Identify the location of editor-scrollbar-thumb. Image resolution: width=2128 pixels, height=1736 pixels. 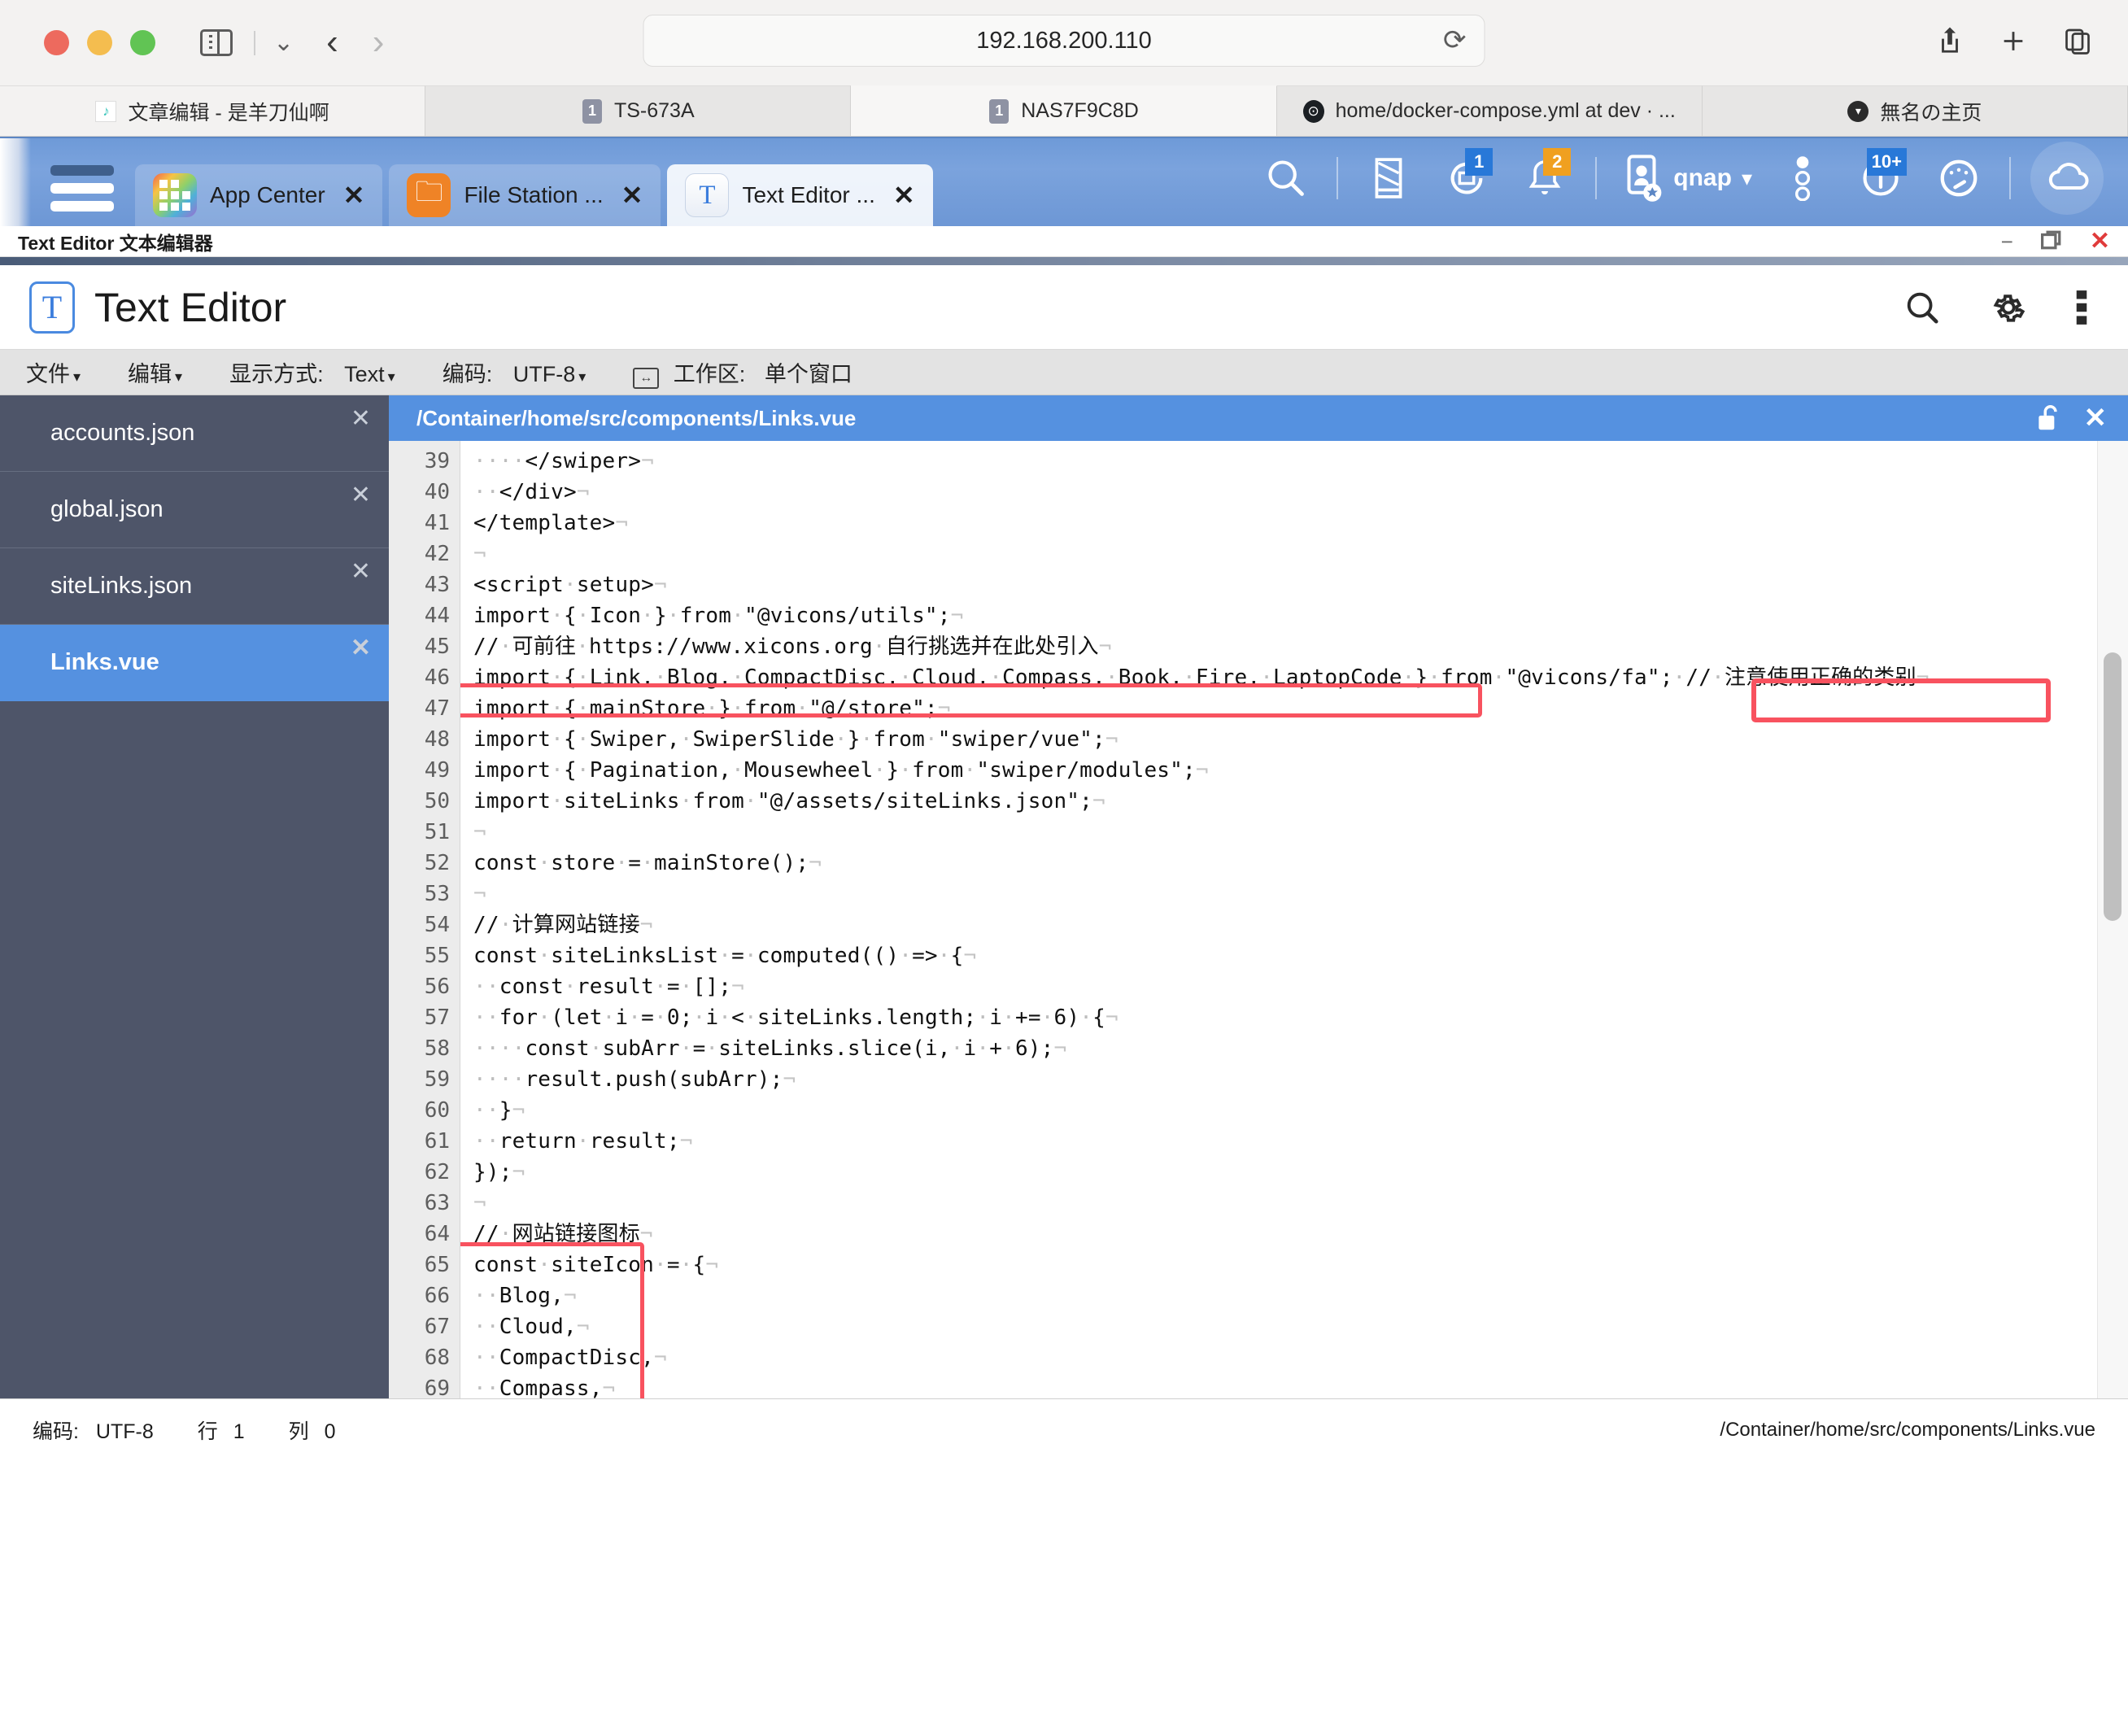
(2112, 786).